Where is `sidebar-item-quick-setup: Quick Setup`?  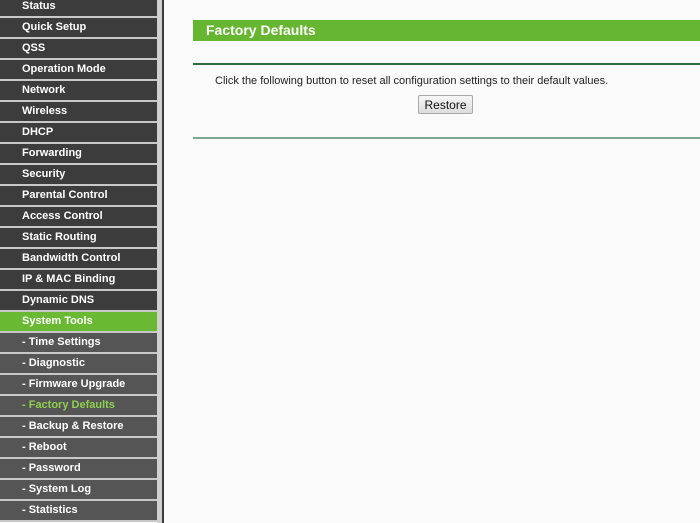 sidebar-item-quick-setup: Quick Setup is located at coordinates (78, 27).